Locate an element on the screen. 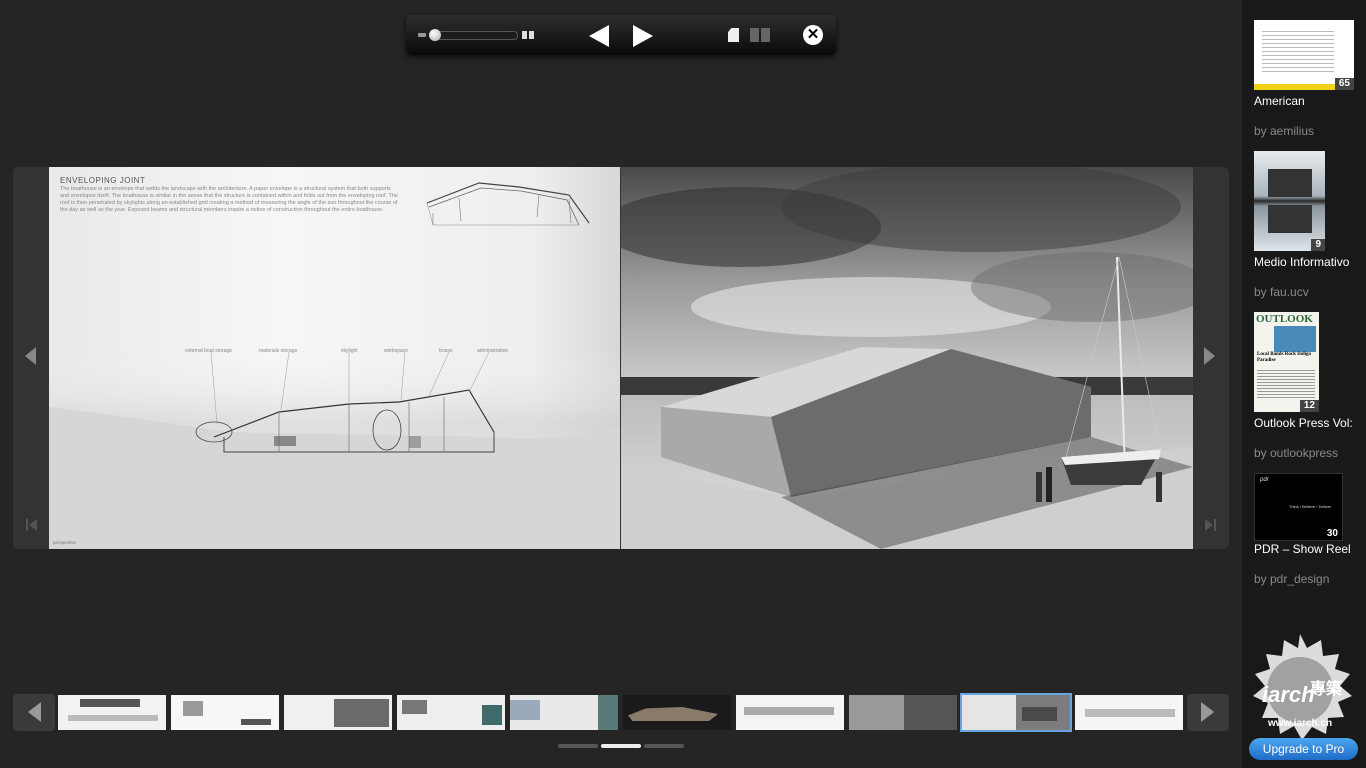  page-back-arrow is located at coordinates (30, 356).